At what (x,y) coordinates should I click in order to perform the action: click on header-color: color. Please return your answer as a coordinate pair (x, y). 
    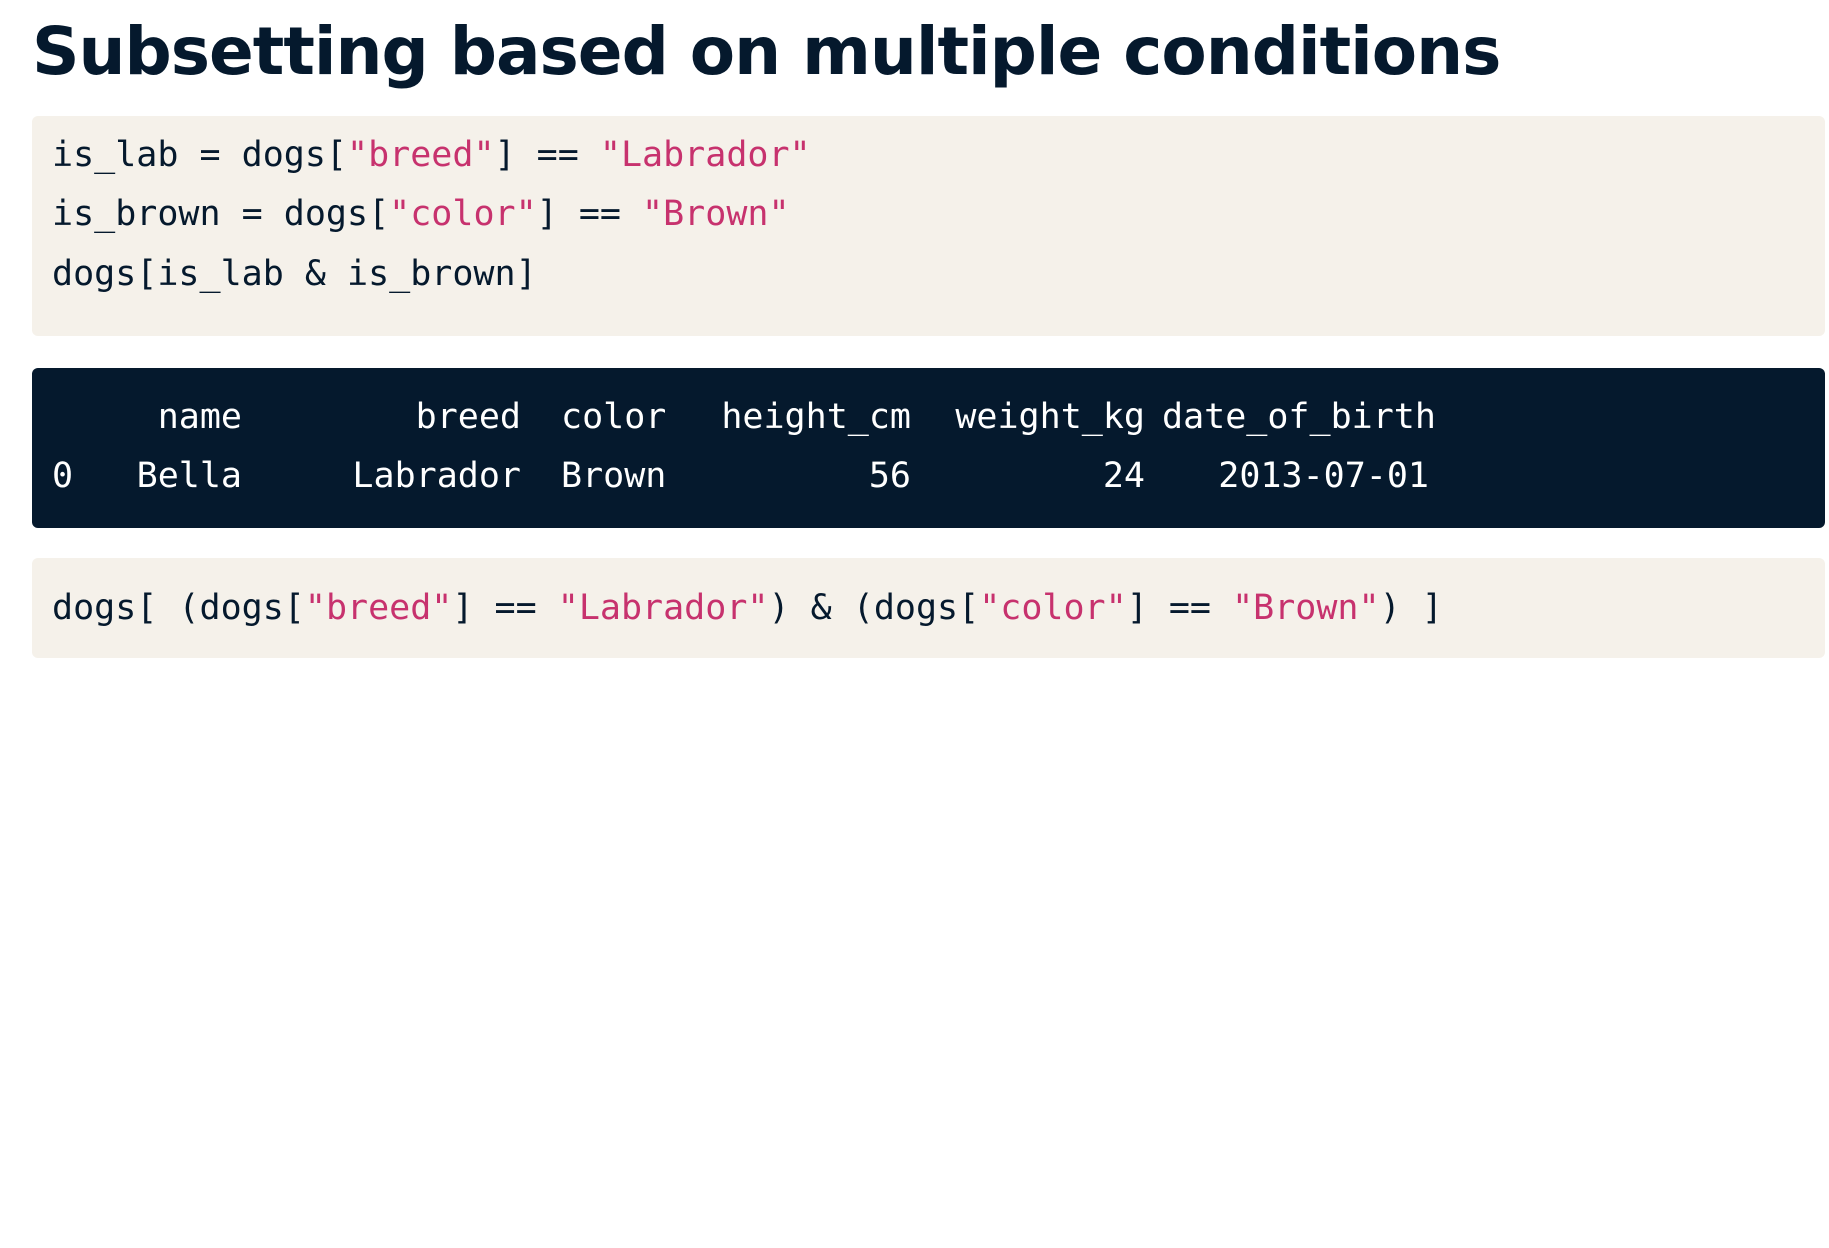
    Looking at the image, I should click on (614, 417).